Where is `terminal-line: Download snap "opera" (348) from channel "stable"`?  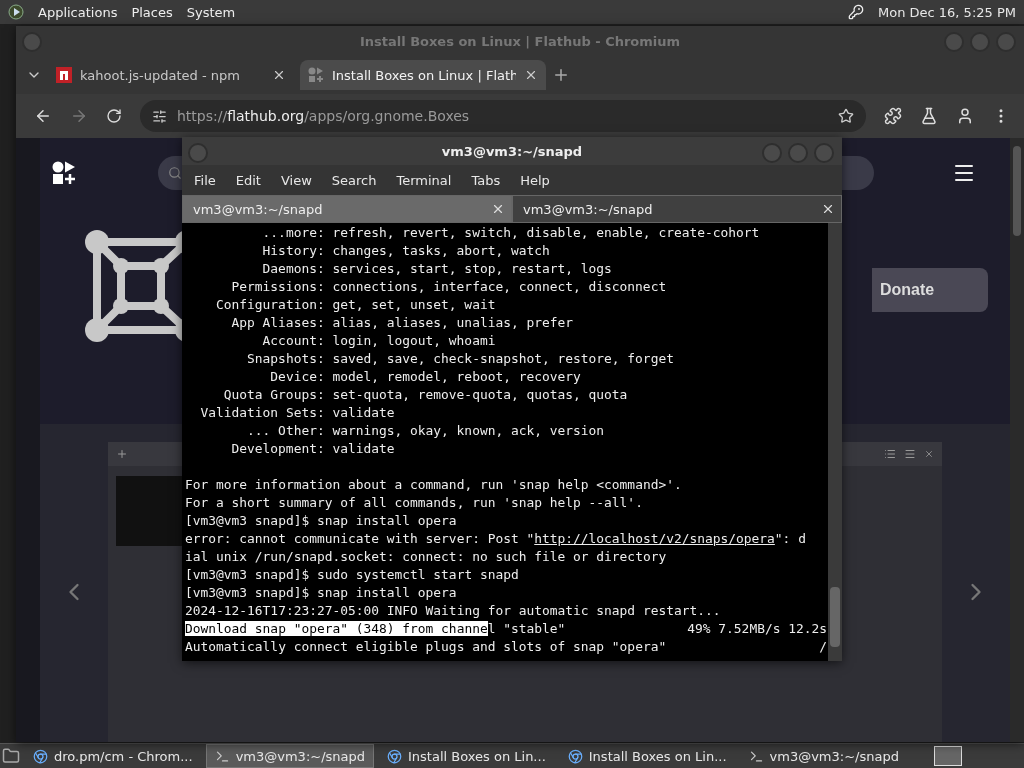 terminal-line: Download snap "opera" (348) from channel "stable" is located at coordinates (375, 629).